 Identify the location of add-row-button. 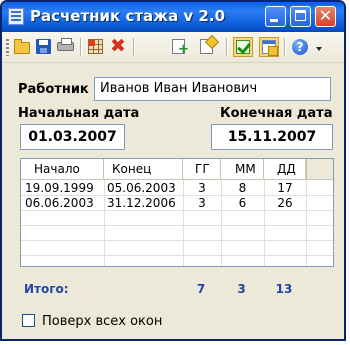
(180, 47).